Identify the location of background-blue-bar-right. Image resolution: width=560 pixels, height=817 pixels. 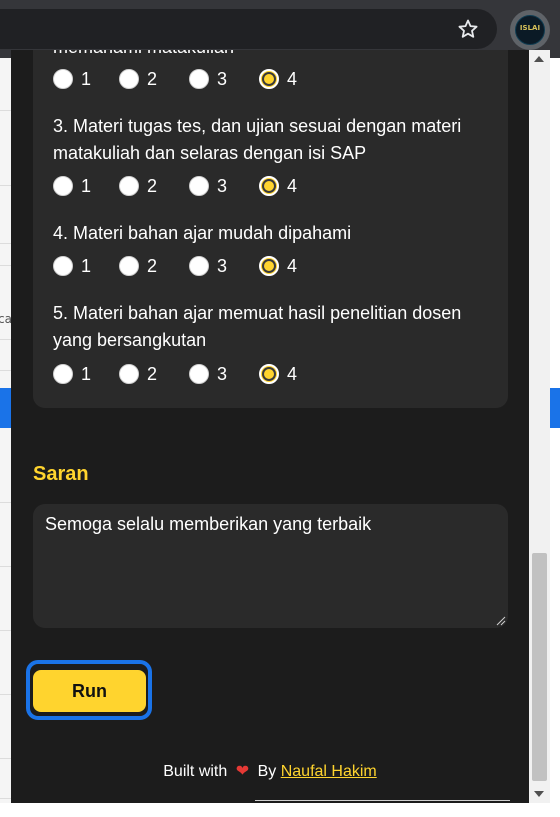
(555, 408).